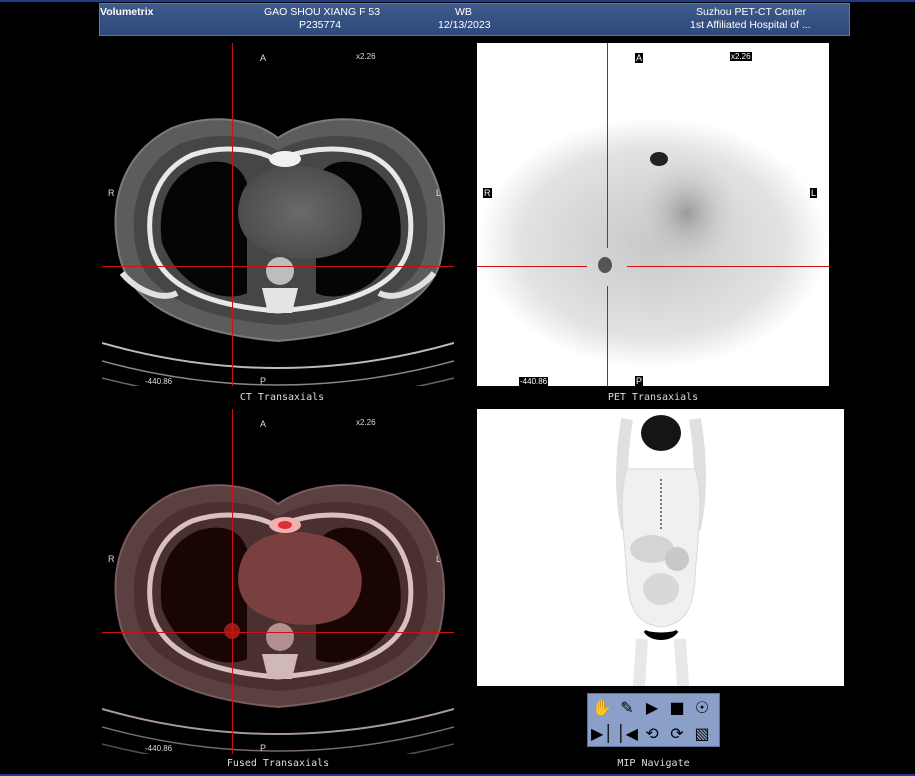 The image size is (915, 776). I want to click on fused-orient-top: A, so click(263, 424).